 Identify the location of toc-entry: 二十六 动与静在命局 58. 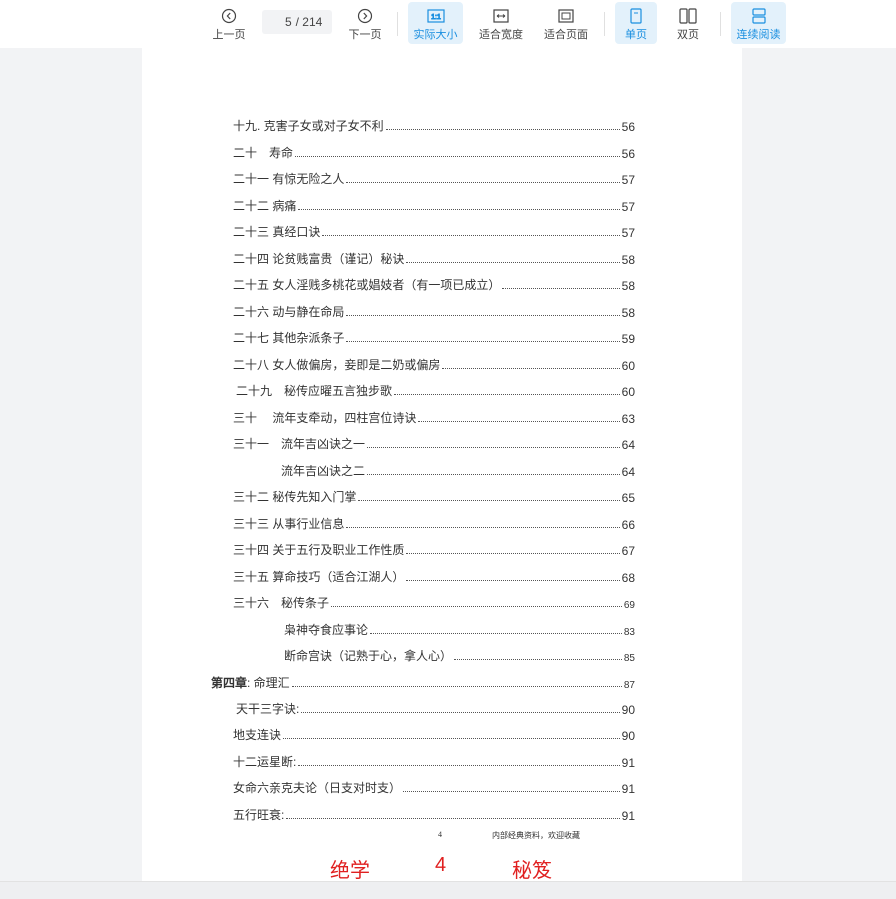
(434, 311).